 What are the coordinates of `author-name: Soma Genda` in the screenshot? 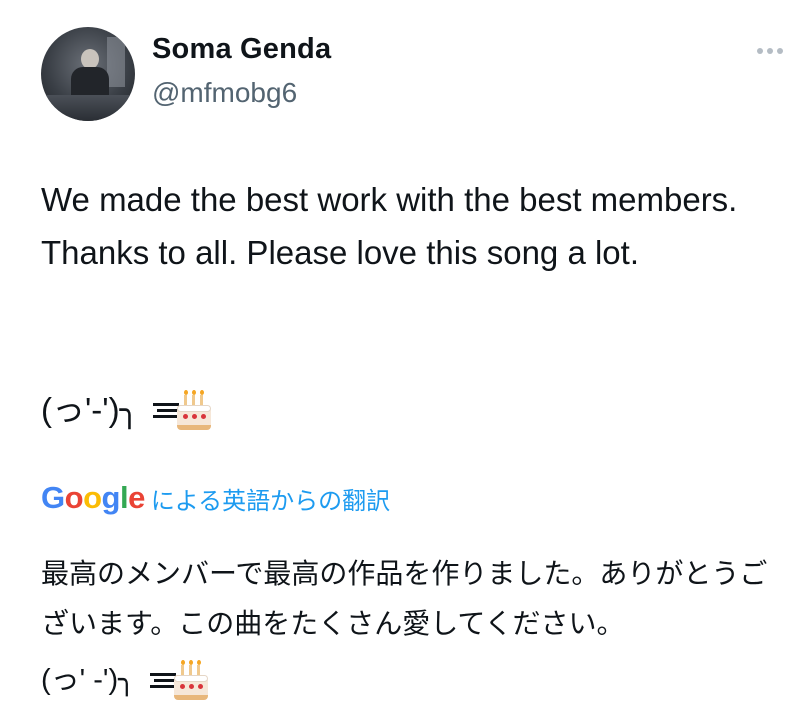 It's located at (241, 49).